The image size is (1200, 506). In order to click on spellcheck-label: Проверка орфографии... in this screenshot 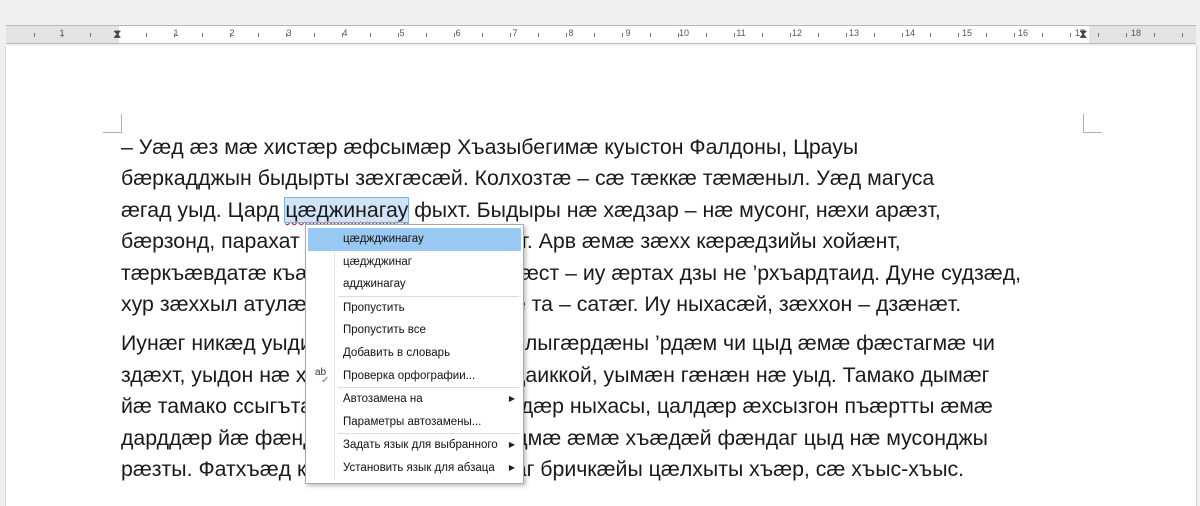, I will do `click(409, 375)`.